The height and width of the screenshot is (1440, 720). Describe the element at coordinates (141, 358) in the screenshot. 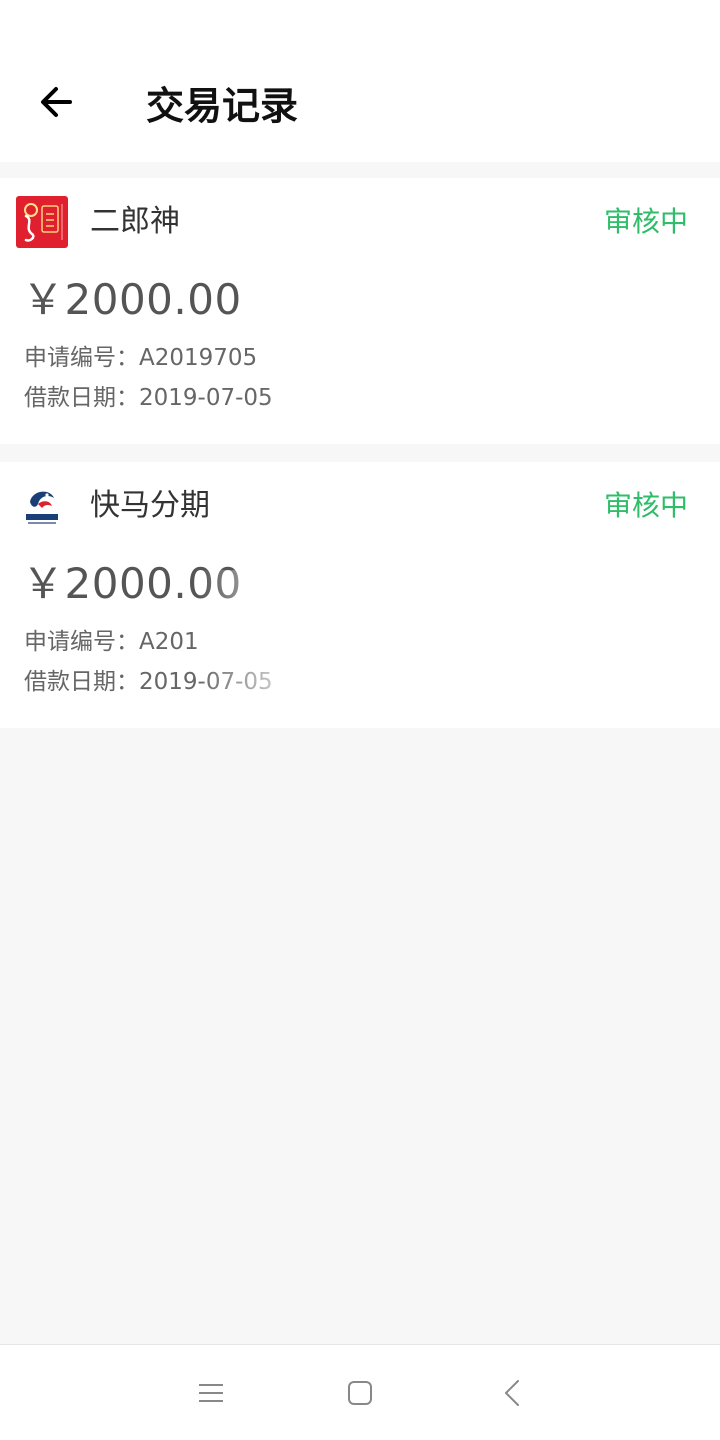

I see `application-number: 申请编号：A2019705` at that location.